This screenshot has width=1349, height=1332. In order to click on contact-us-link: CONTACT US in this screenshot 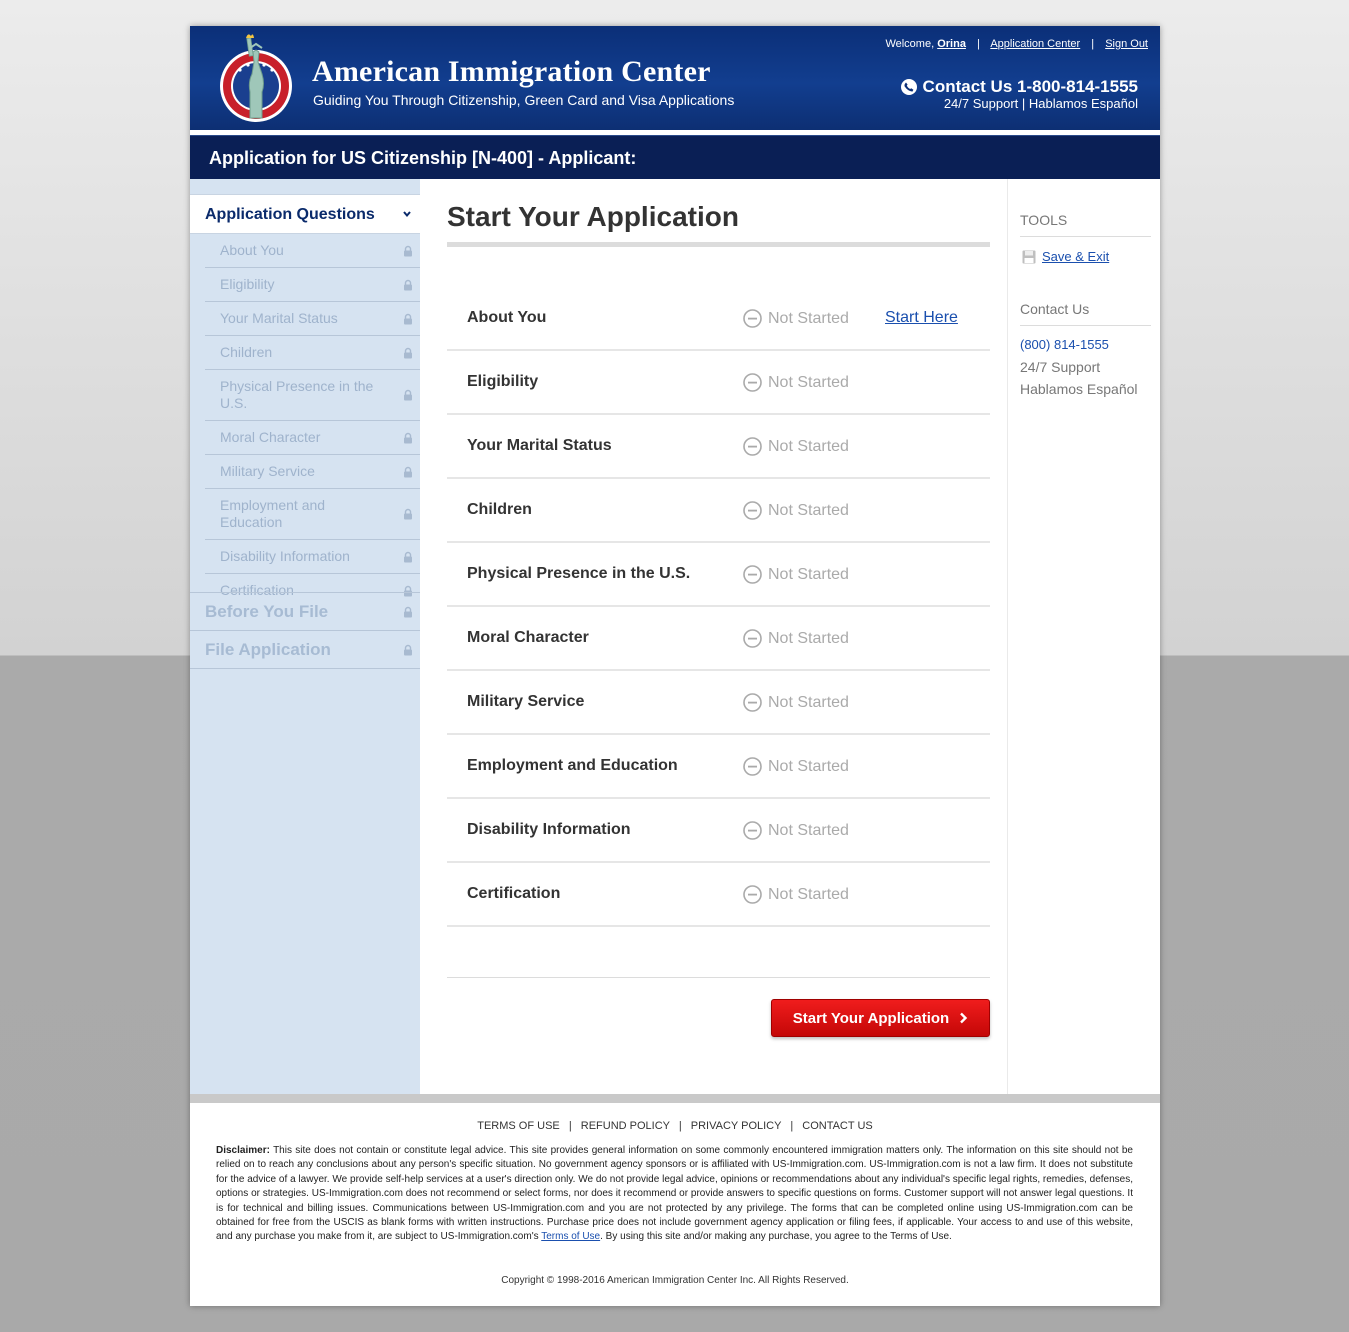, I will do `click(837, 1126)`.